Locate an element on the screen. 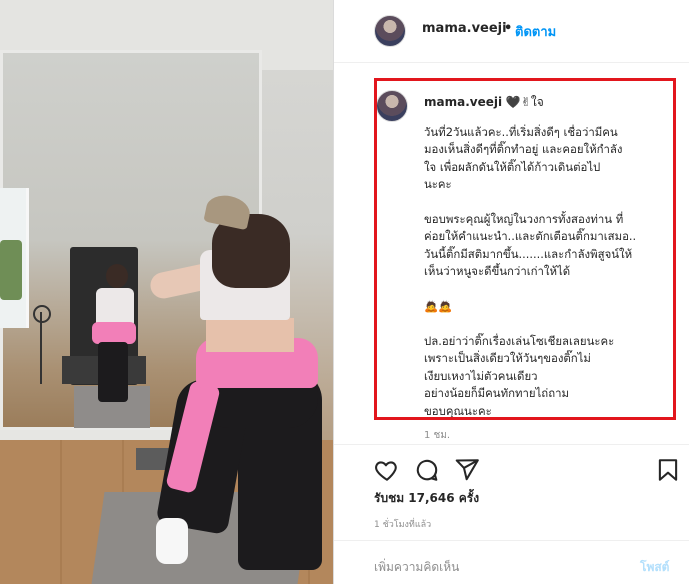  photo-reflection-jacket is located at coordinates (114, 333).